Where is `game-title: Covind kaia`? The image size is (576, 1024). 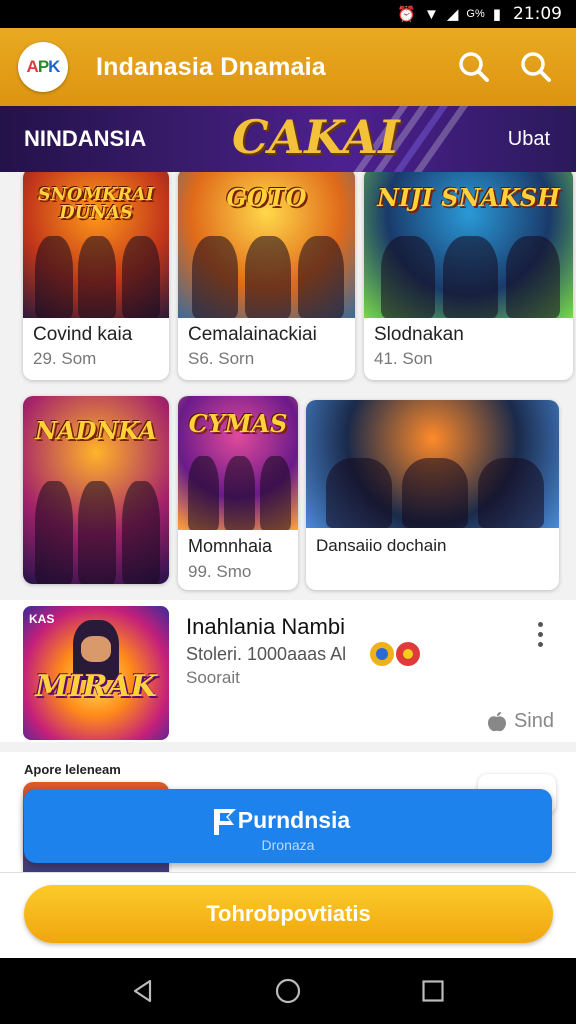 game-title: Covind kaia is located at coordinates (83, 334).